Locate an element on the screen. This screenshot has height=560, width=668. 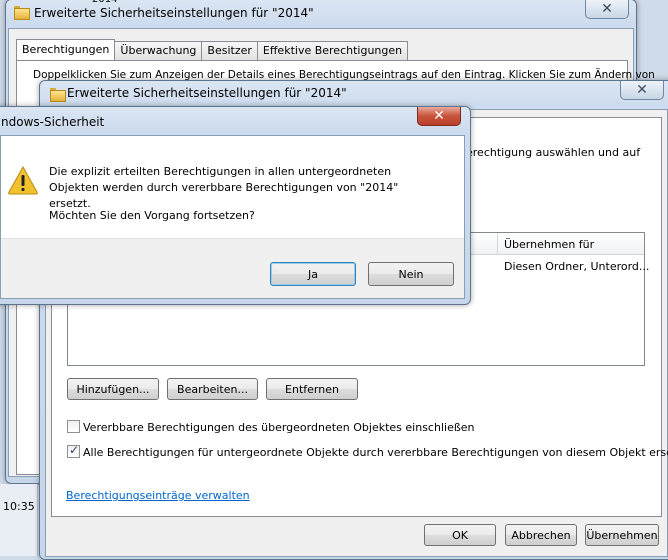
tab-ueberwachung: Überwachung is located at coordinates (158, 50).